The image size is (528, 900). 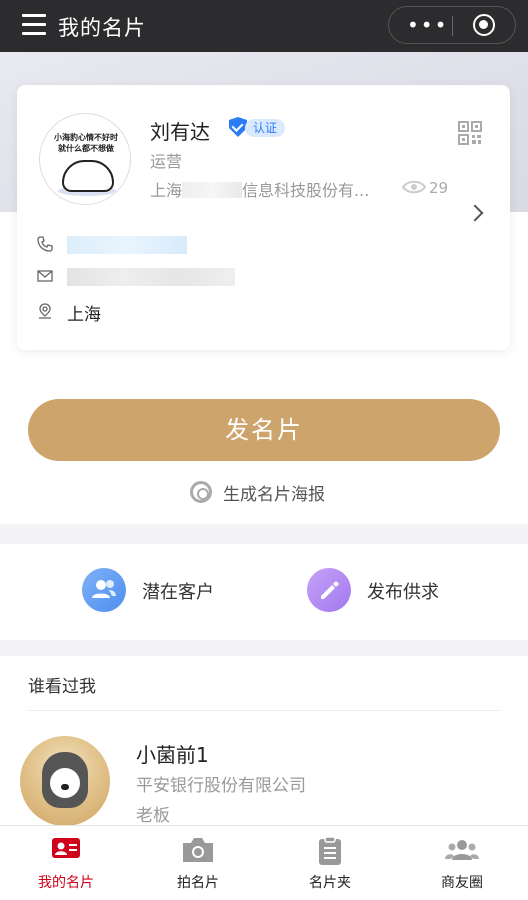 I want to click on tab-scan-card: 拍名片, so click(x=198, y=863).